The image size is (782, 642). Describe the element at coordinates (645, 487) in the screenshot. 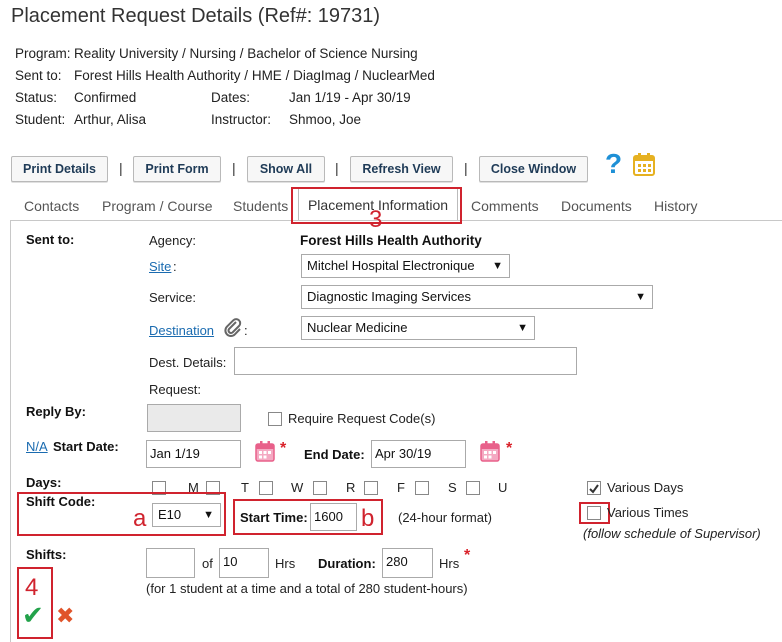

I see `various-days-label: Various Days` at that location.